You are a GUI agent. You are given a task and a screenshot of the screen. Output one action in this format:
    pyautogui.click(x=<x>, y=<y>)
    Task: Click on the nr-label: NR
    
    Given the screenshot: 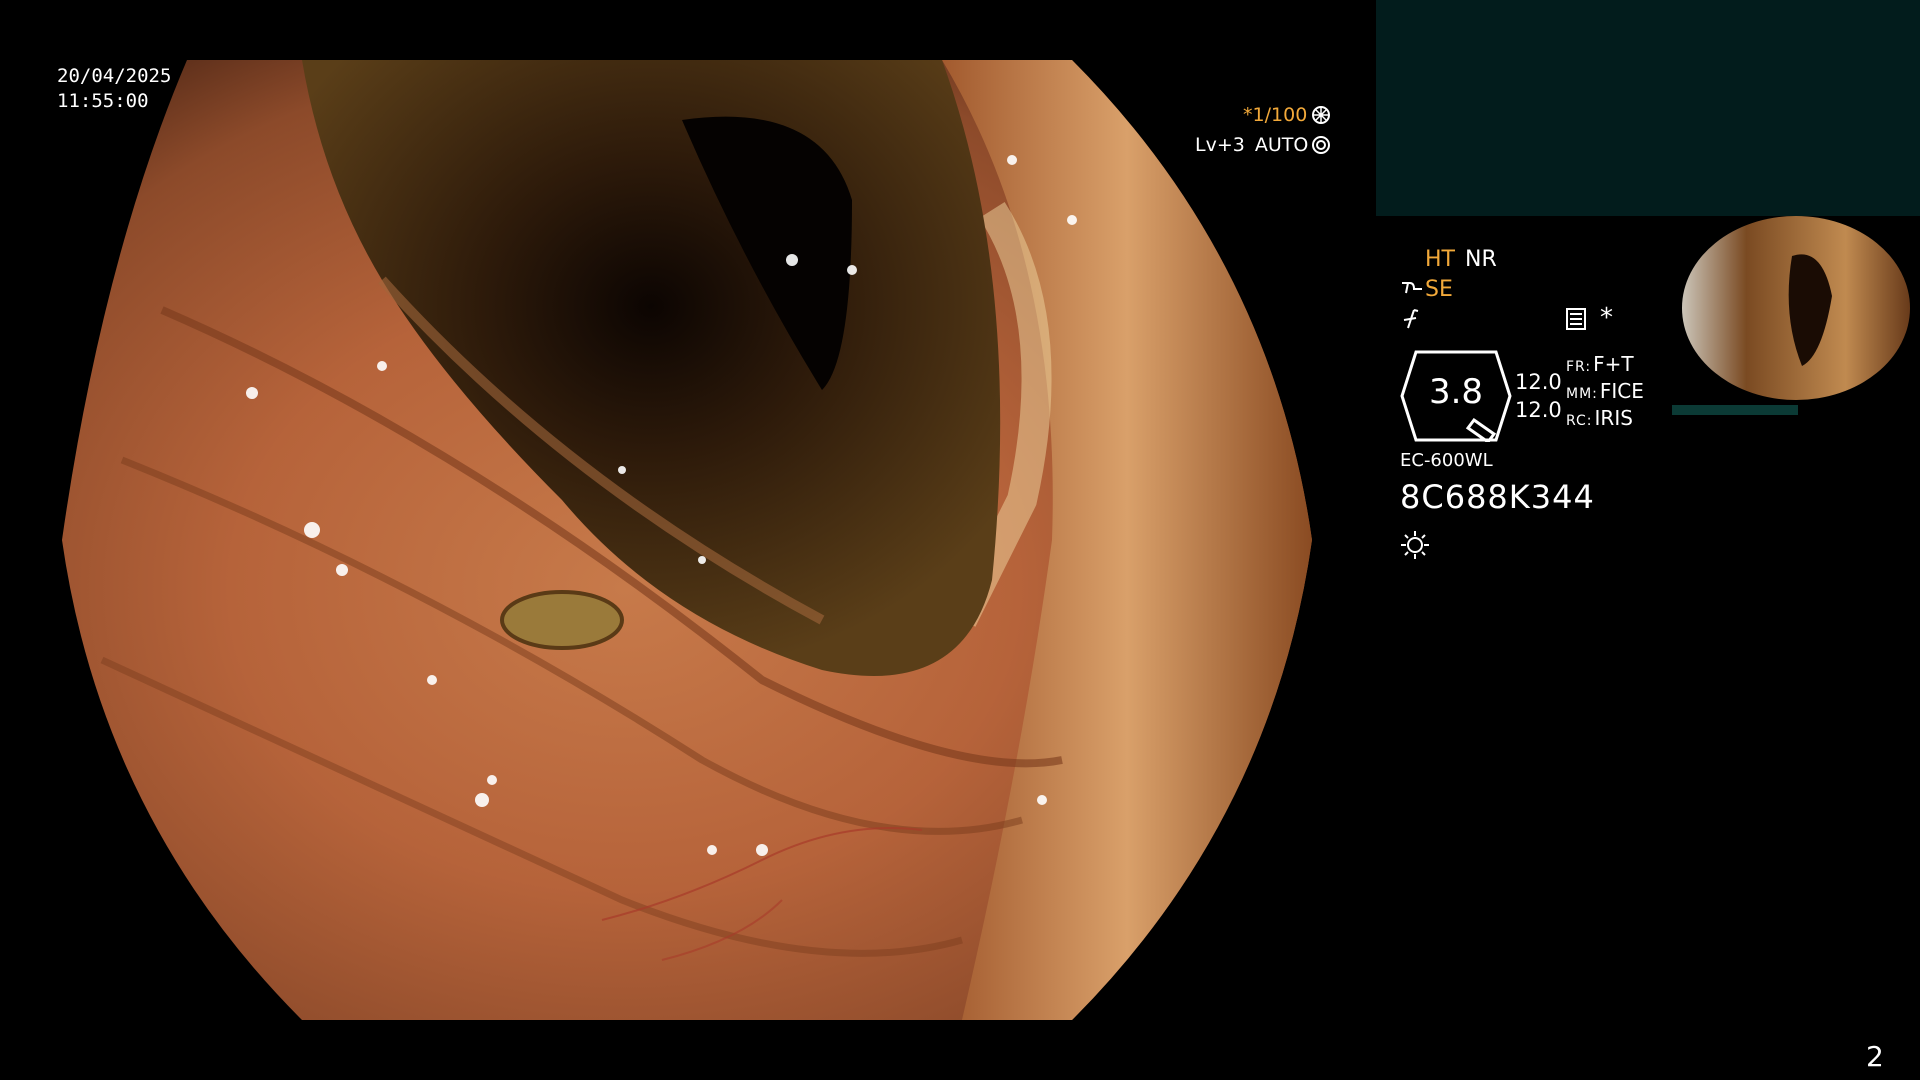 What is the action you would take?
    pyautogui.click(x=1480, y=259)
    